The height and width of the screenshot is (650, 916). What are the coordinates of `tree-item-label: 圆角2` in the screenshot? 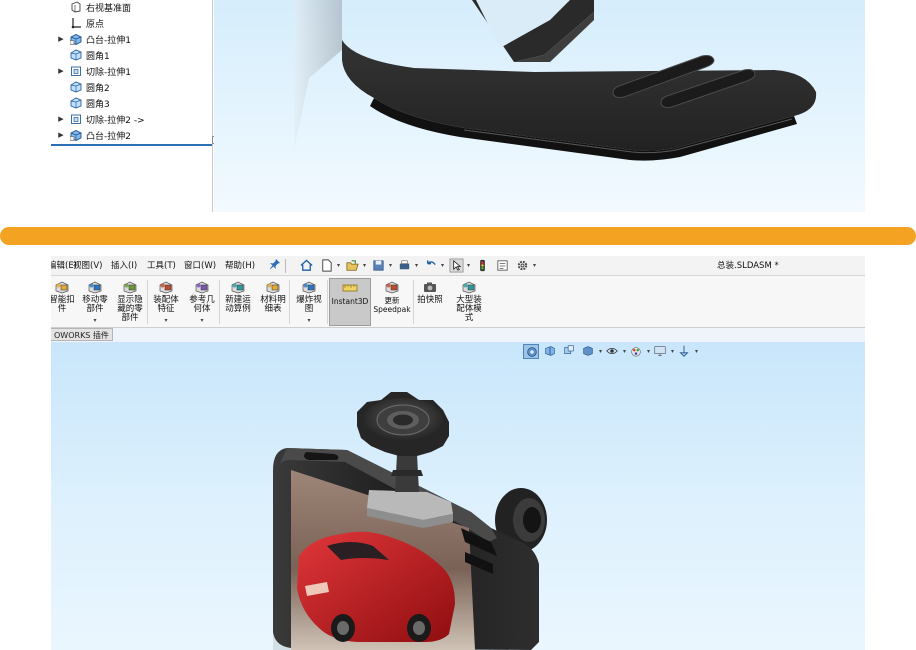 It's located at (98, 88).